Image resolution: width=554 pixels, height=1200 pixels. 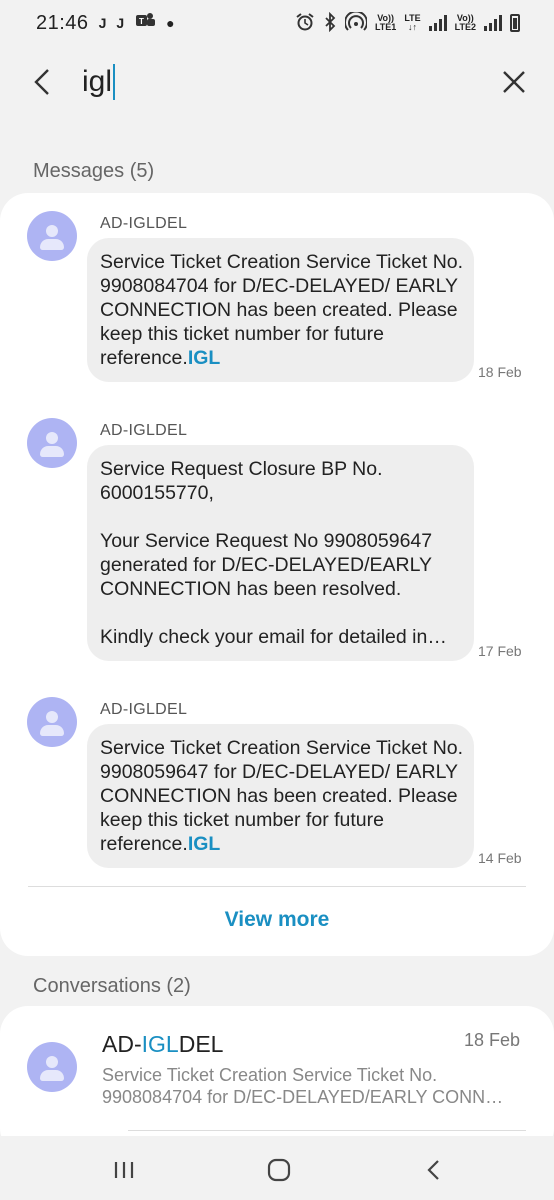 I want to click on network-1-label: Vo)) LTE1, so click(x=385, y=22).